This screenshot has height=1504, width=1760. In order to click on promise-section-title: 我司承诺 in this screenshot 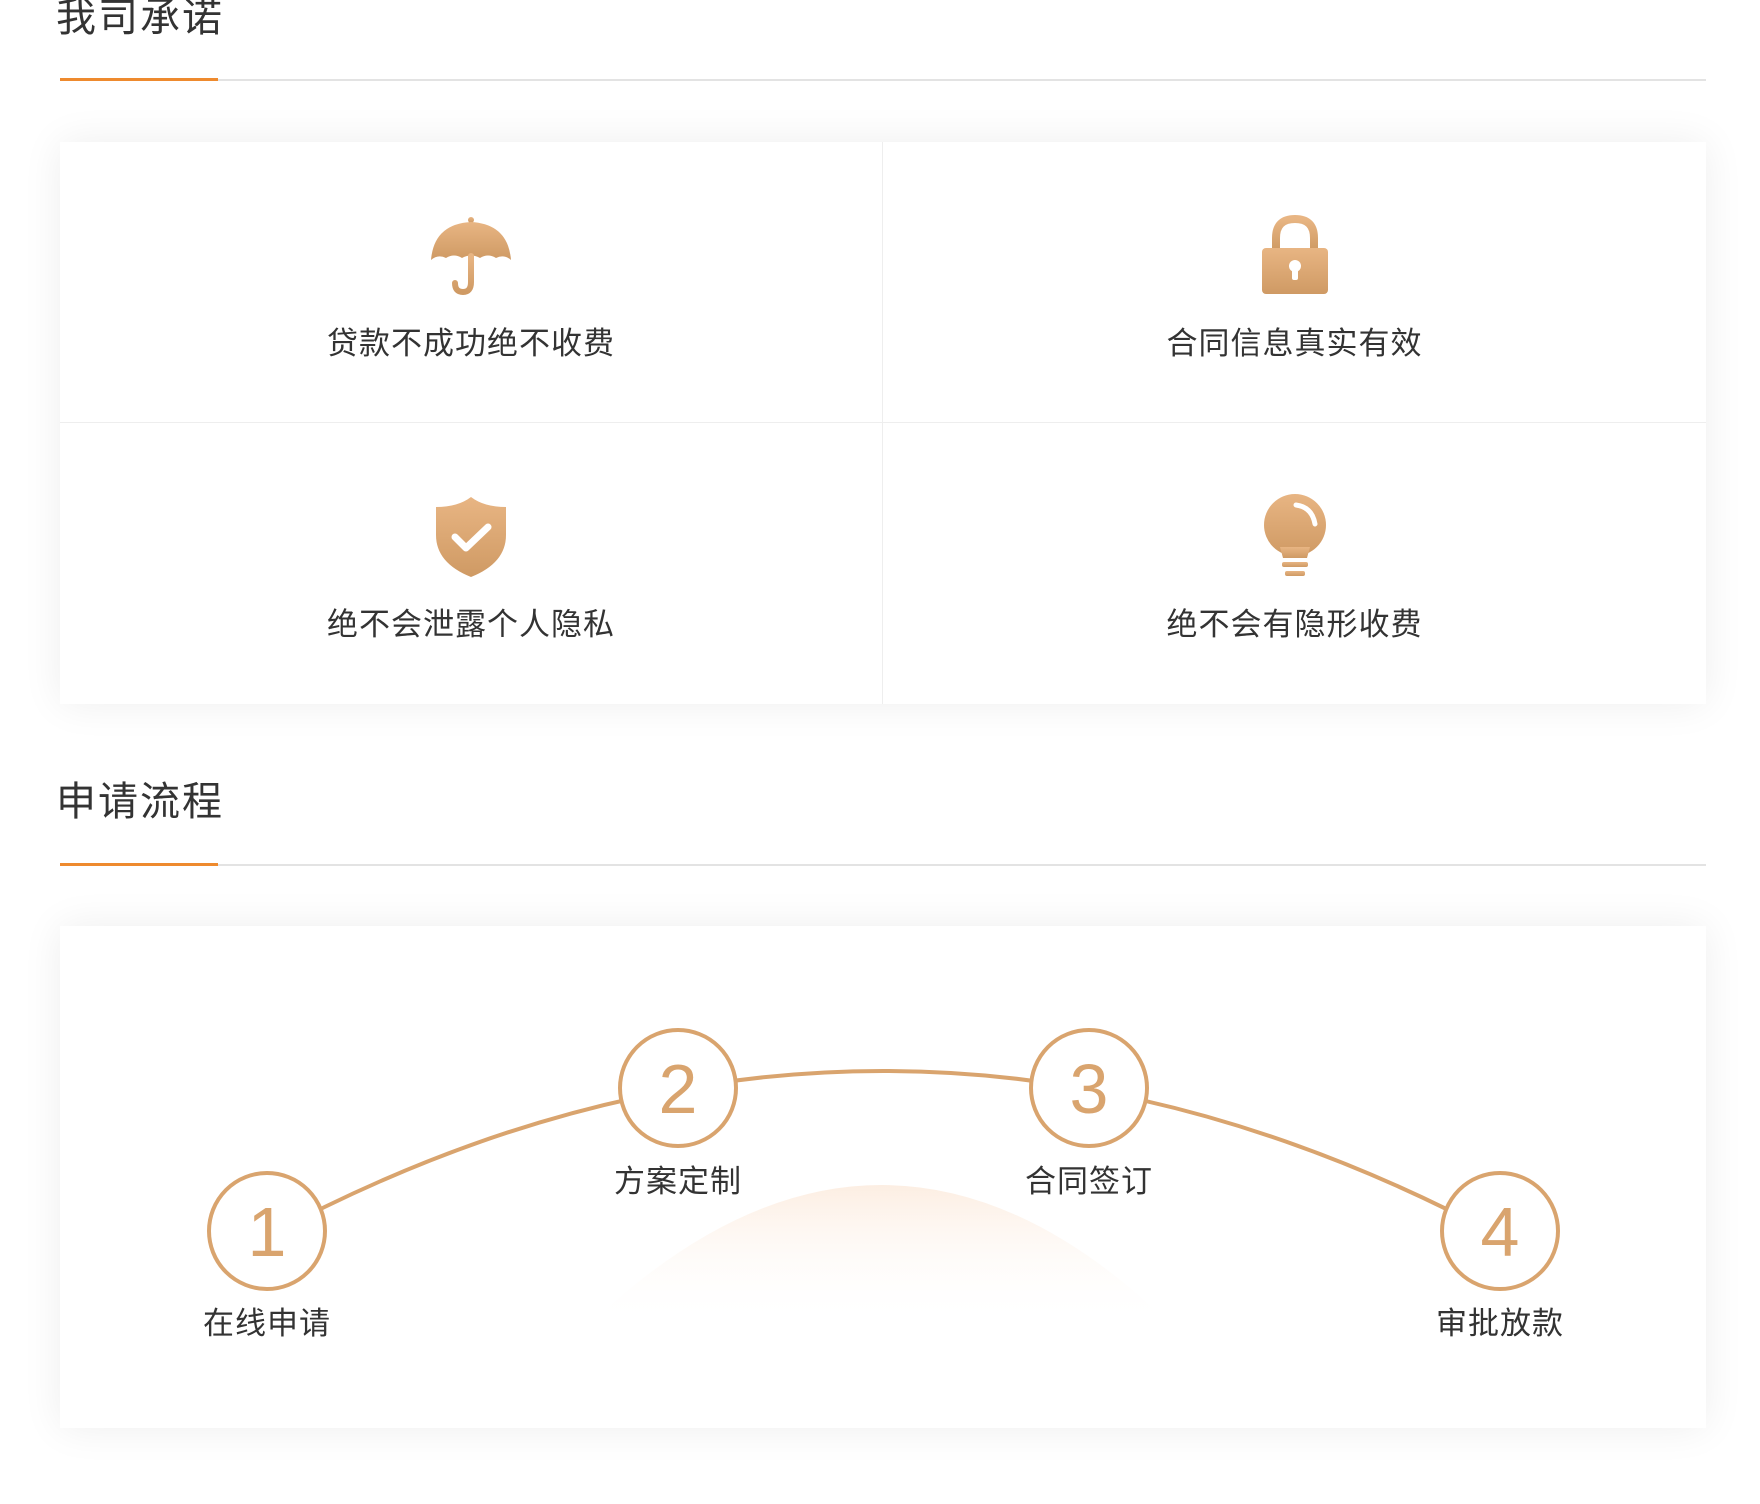, I will do `click(140, 20)`.